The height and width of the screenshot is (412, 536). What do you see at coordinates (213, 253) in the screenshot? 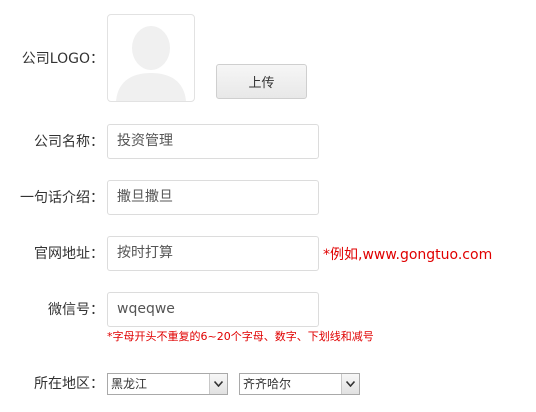
I see `website-input: 按时打算` at bounding box center [213, 253].